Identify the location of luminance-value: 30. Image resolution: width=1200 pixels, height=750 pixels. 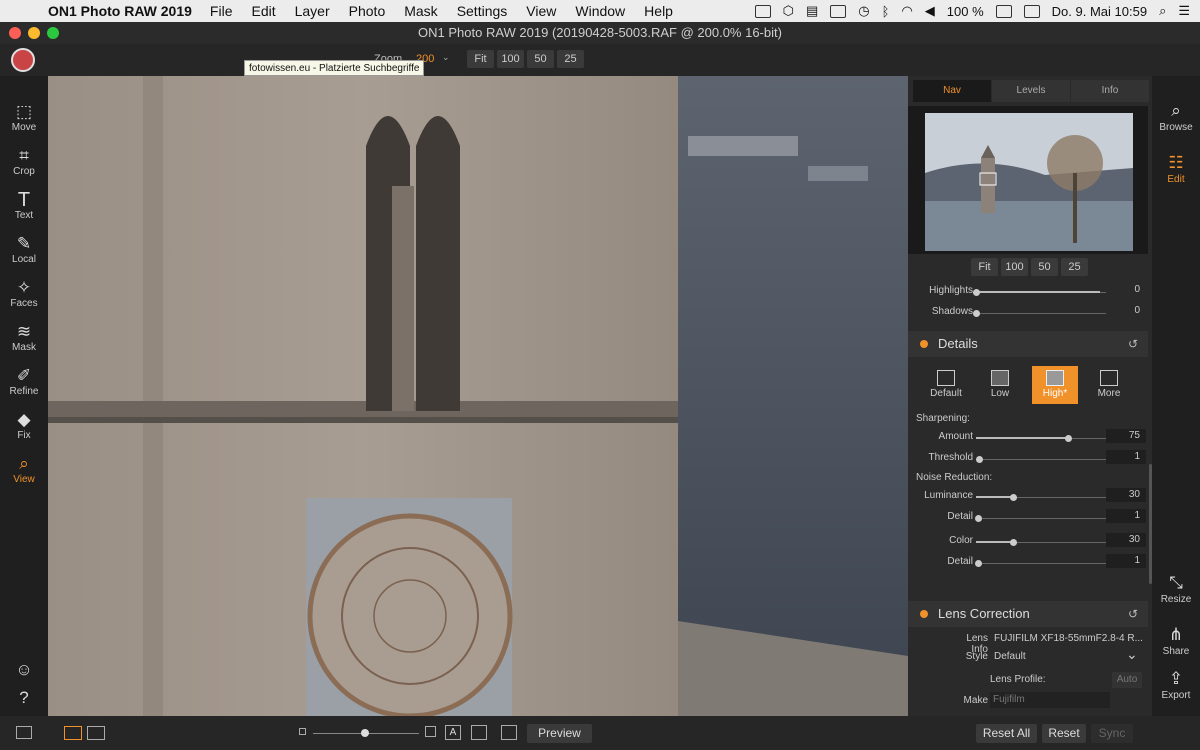
(1126, 495).